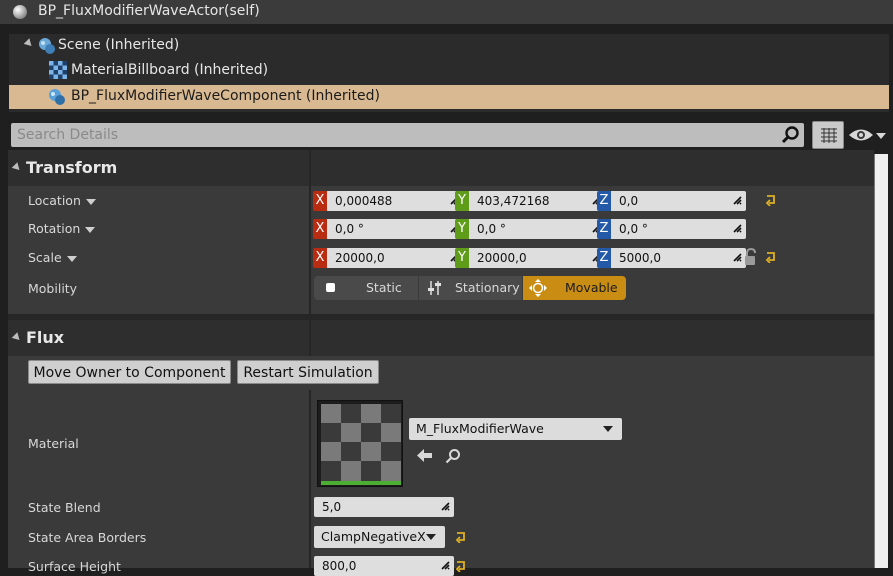 The image size is (893, 576). What do you see at coordinates (678, 258) in the screenshot?
I see `scale-z-field: 5000,0` at bounding box center [678, 258].